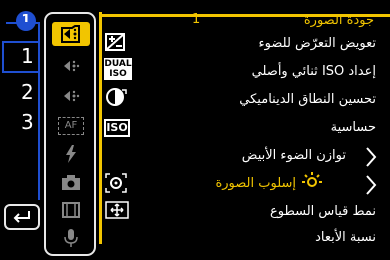 Image resolution: width=390 pixels, height=260 pixels. Describe the element at coordinates (118, 64) in the screenshot. I see `dual-iso-line1: DUAL` at that location.